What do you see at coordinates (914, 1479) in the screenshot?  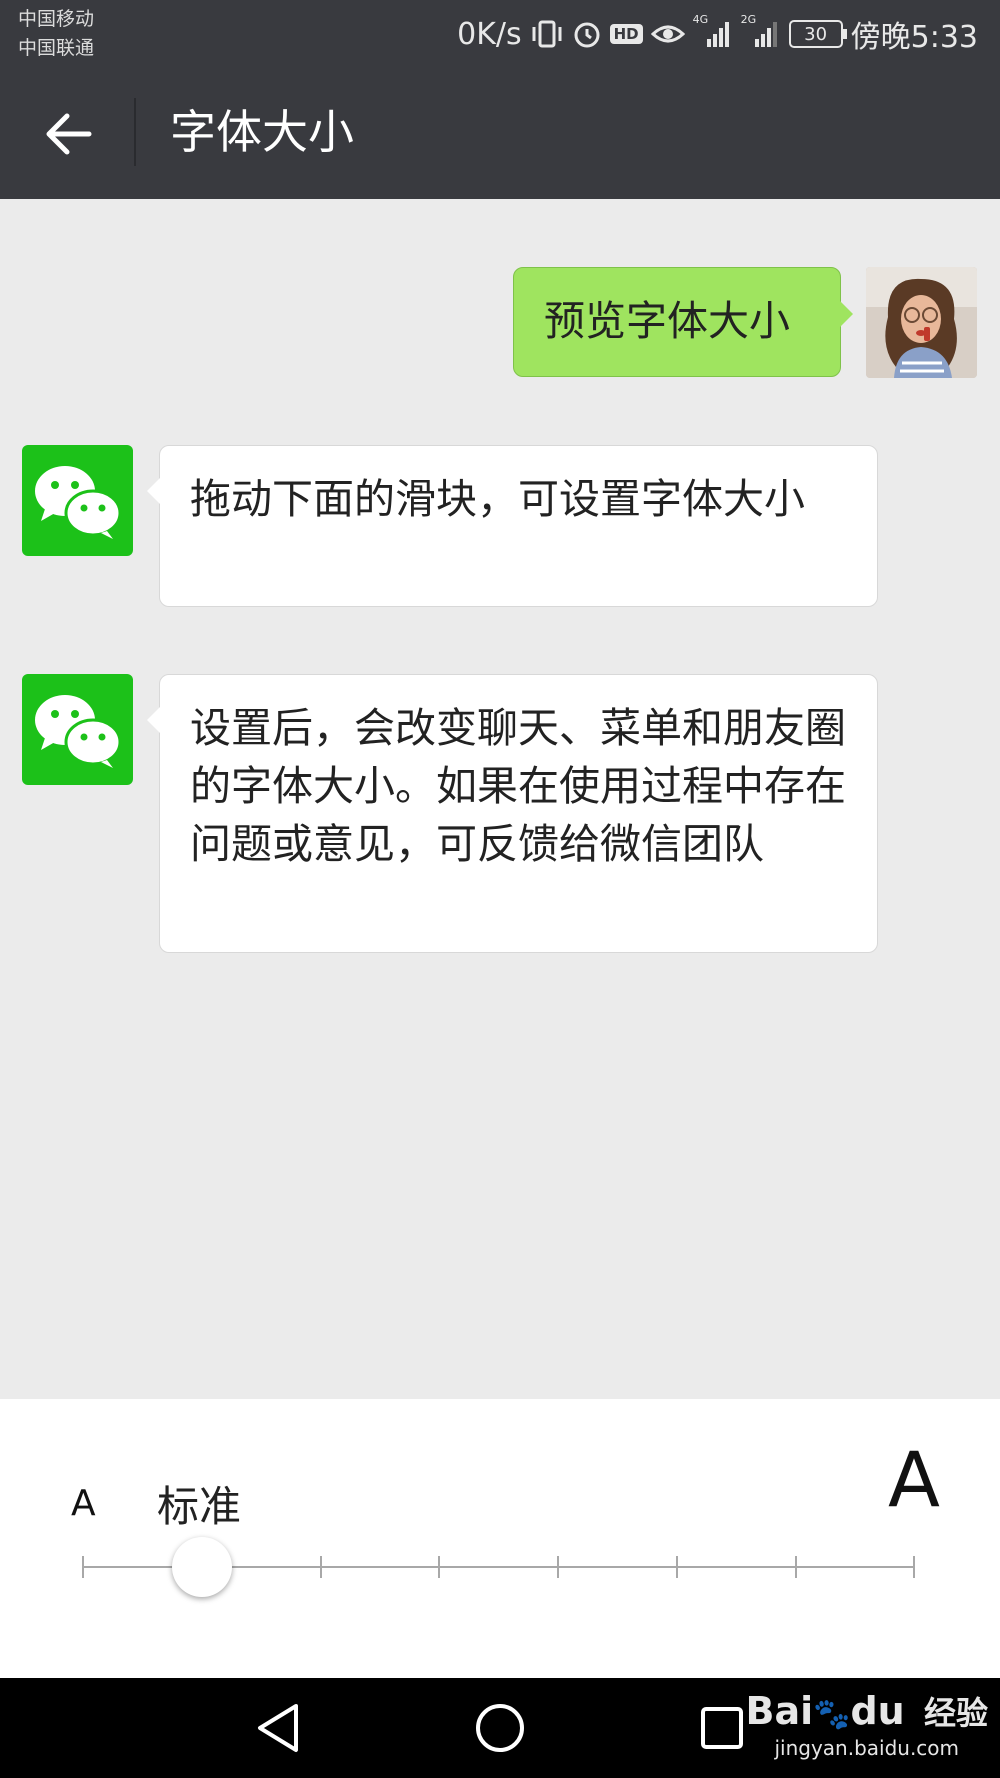 I see `large-font-label: A` at bounding box center [914, 1479].